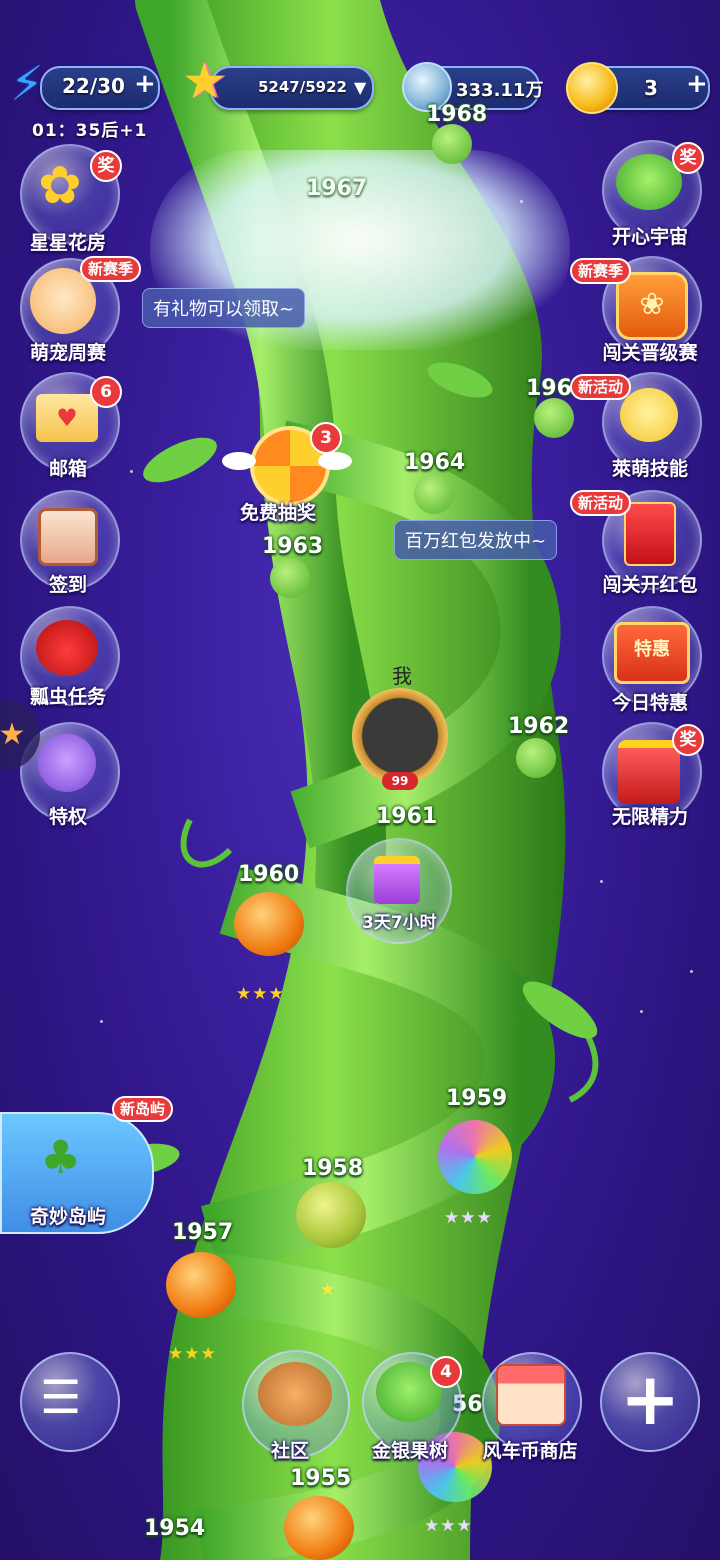 This screenshot has width=720, height=1560. I want to click on calendar-icon, so click(68, 537).